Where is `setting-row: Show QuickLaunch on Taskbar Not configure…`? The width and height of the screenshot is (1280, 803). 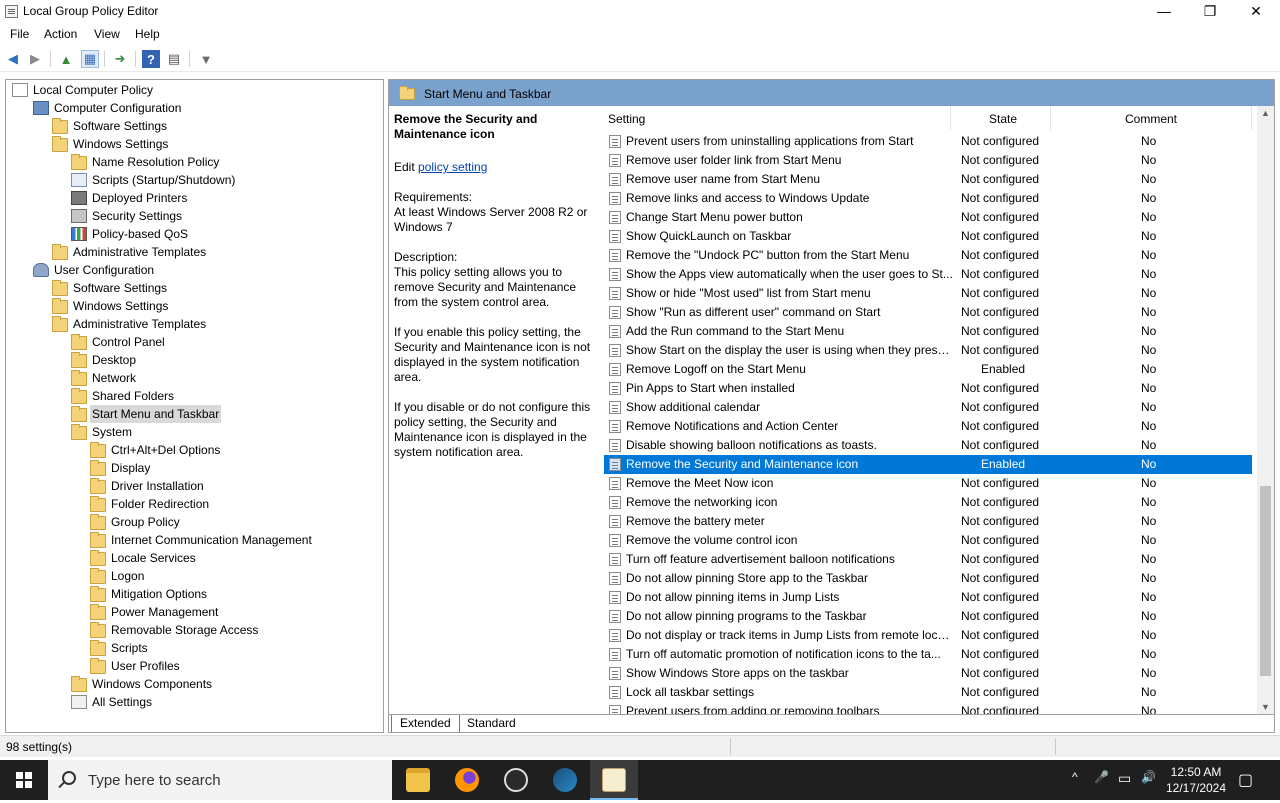 setting-row: Show QuickLaunch on Taskbar Not configure… is located at coordinates (928, 236).